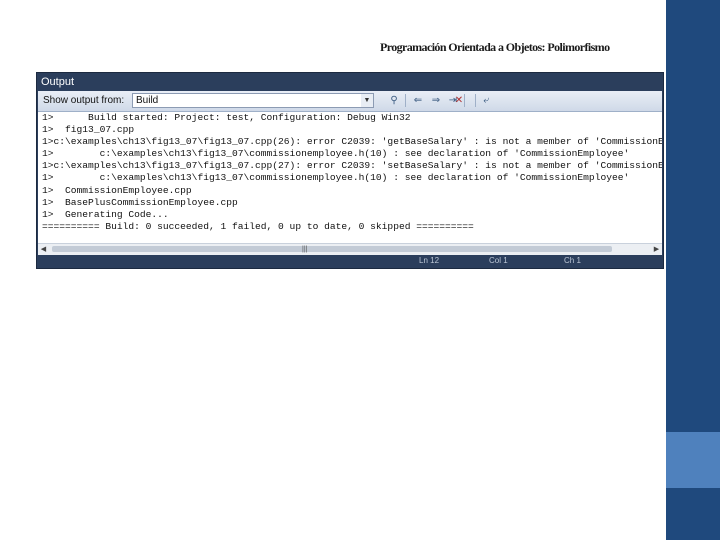 Image resolution: width=720 pixels, height=540 pixels. I want to click on output-line: 1> CommissionEmployee.cpp, so click(117, 190).